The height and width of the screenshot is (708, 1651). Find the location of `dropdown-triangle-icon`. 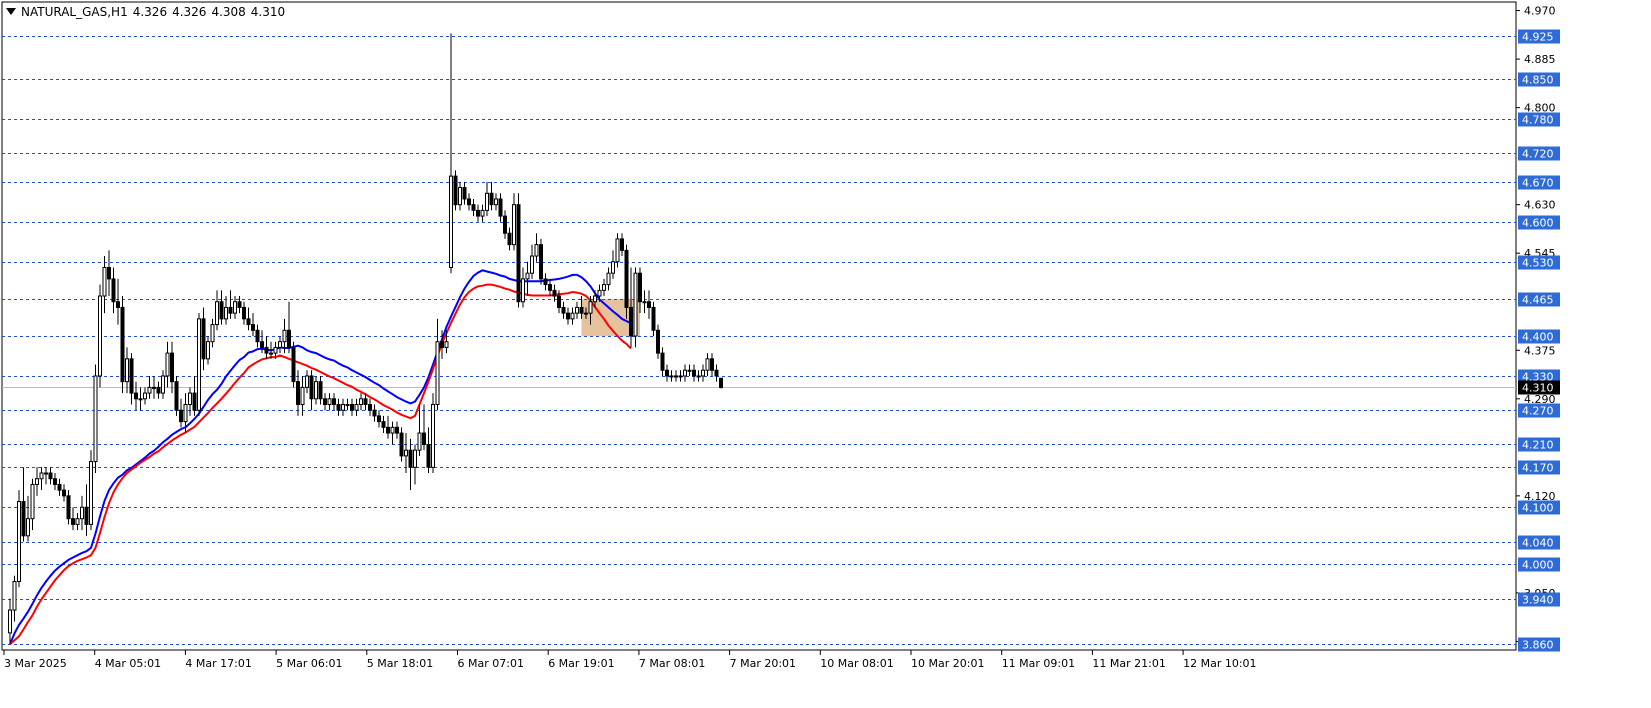

dropdown-triangle-icon is located at coordinates (11, 11).